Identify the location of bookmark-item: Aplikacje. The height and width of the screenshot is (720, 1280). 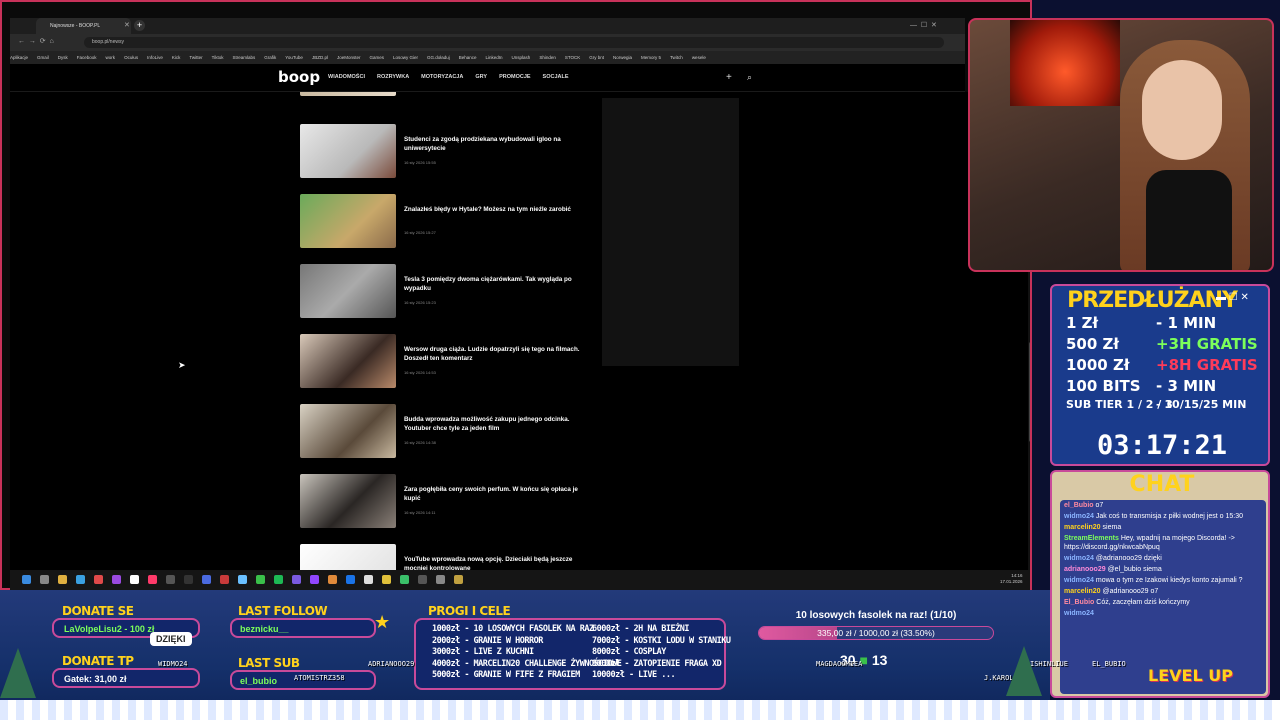
(19, 57).